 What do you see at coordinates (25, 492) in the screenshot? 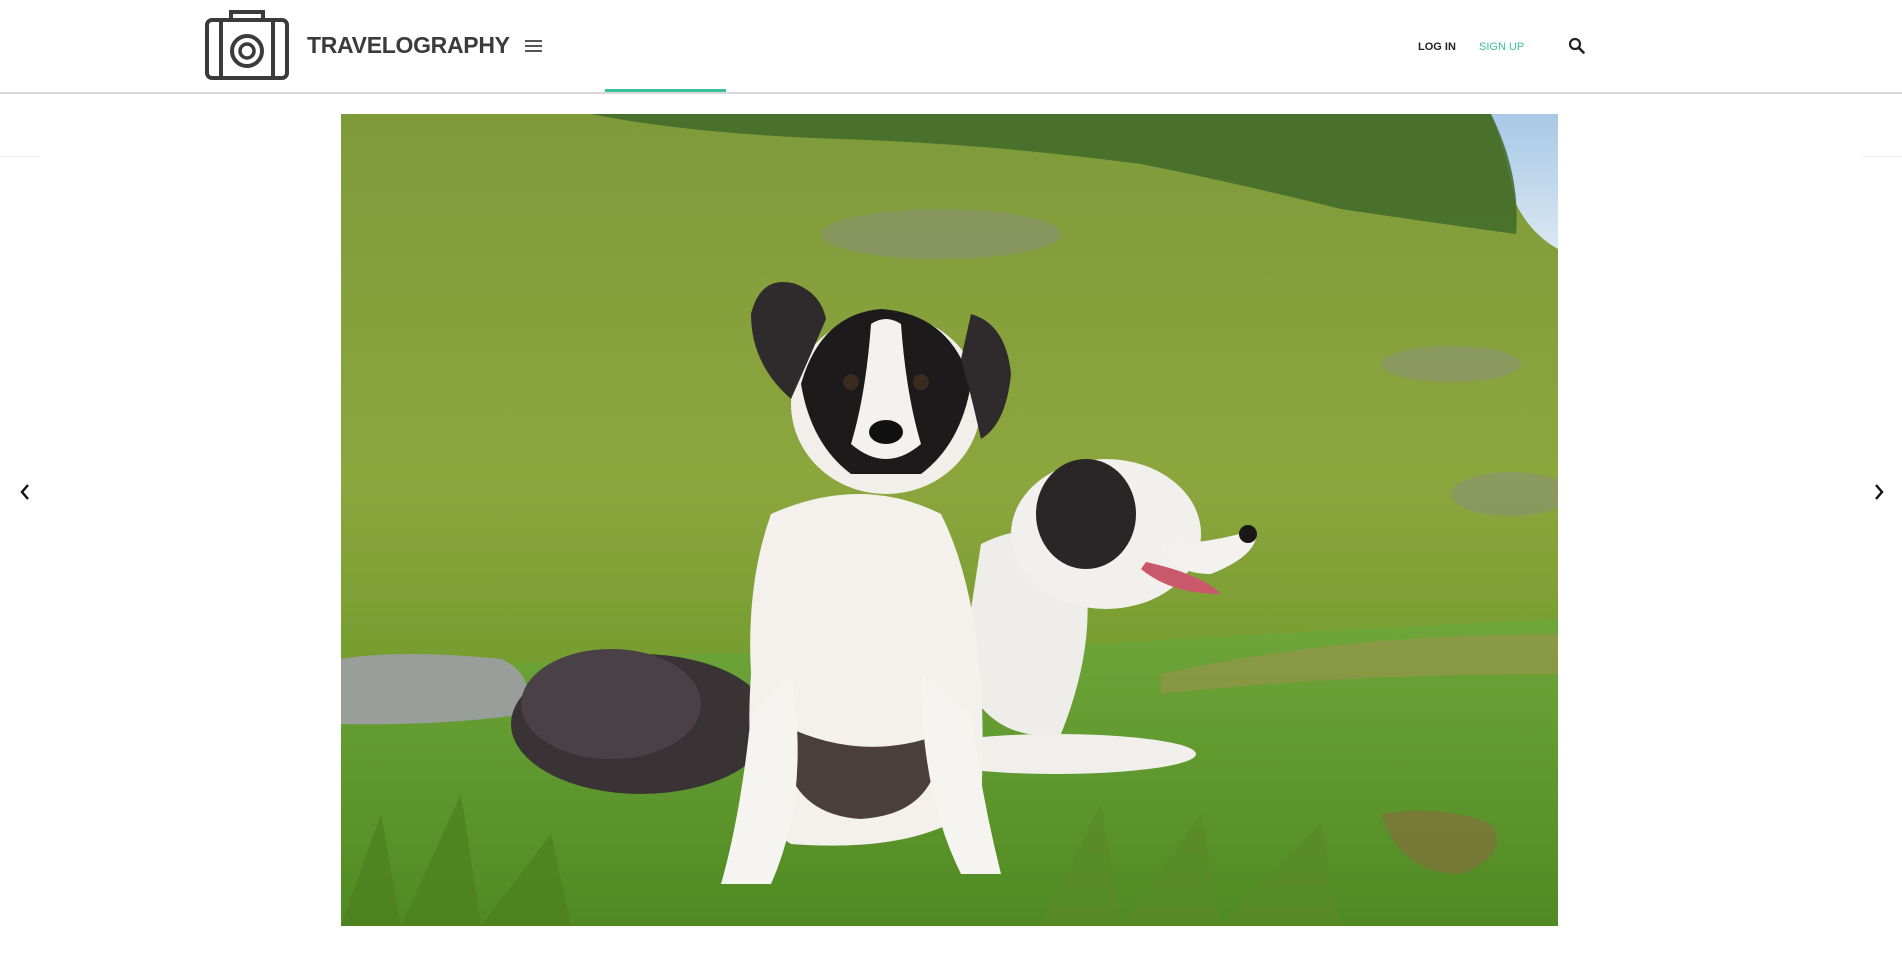
I see `chevron-left-icon` at bounding box center [25, 492].